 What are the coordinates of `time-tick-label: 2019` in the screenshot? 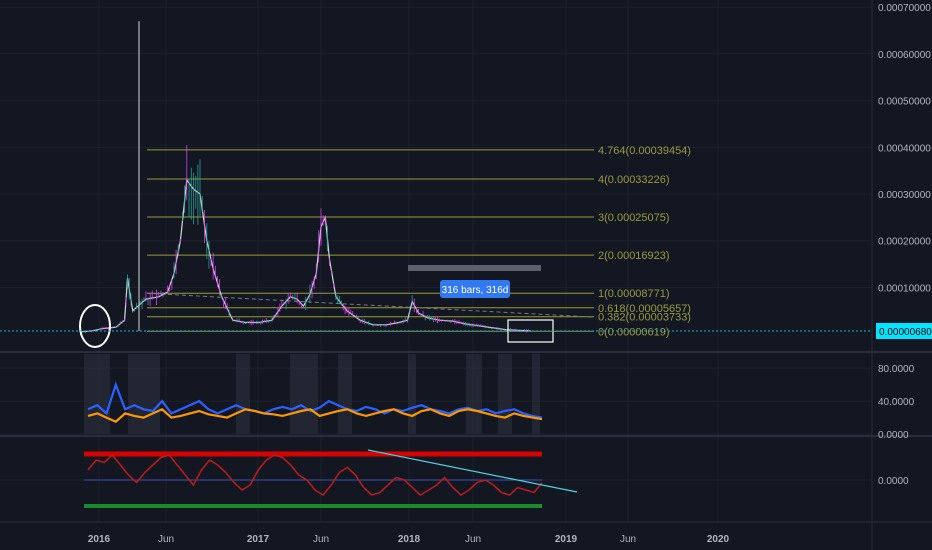 It's located at (566, 539).